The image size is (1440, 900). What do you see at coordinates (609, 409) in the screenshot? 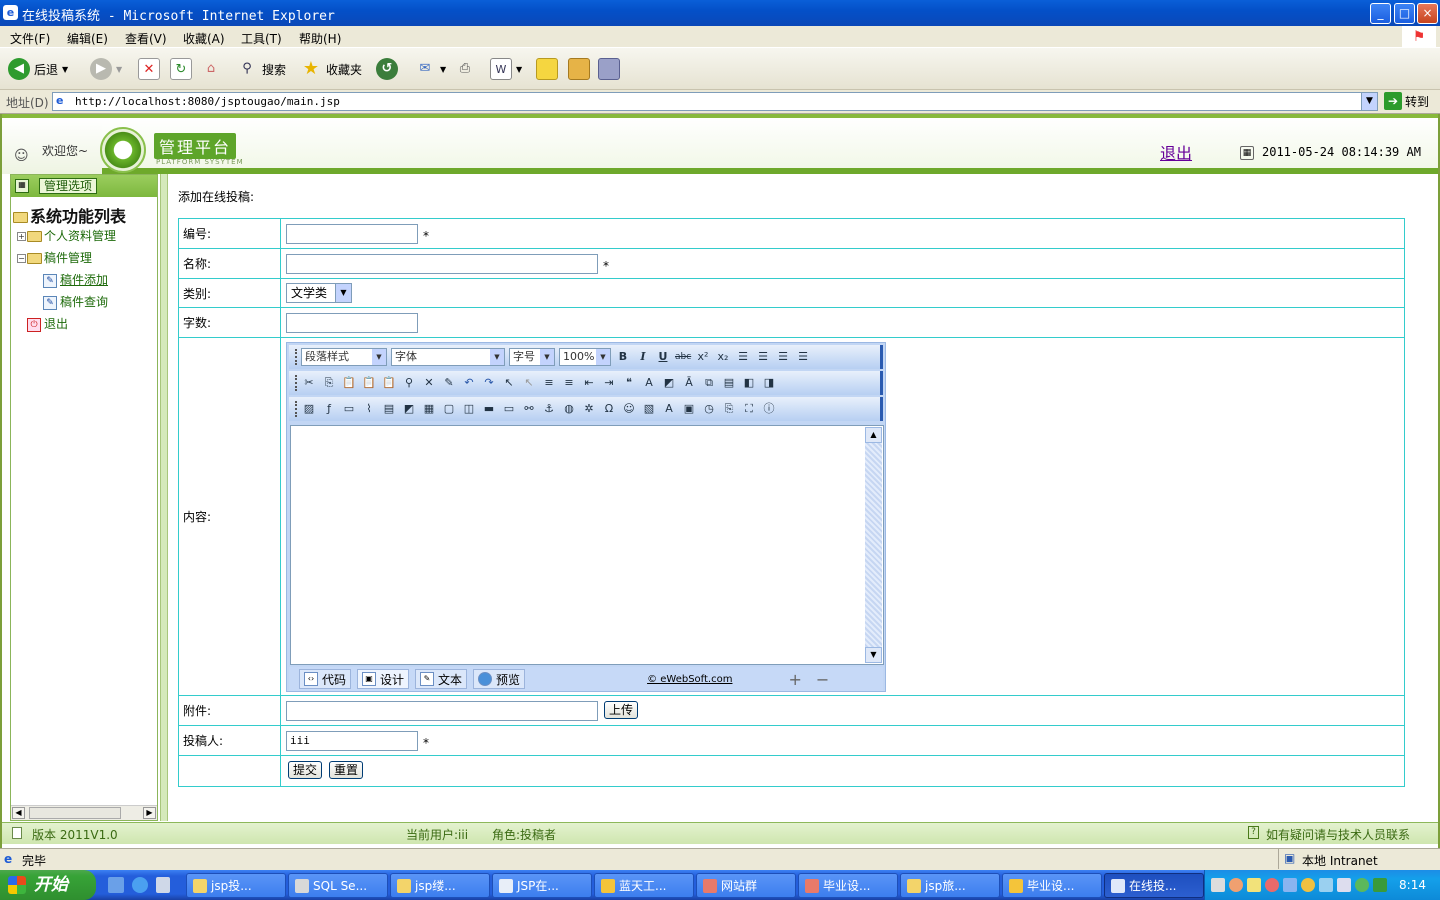
I see `symbol-icon: Ω` at bounding box center [609, 409].